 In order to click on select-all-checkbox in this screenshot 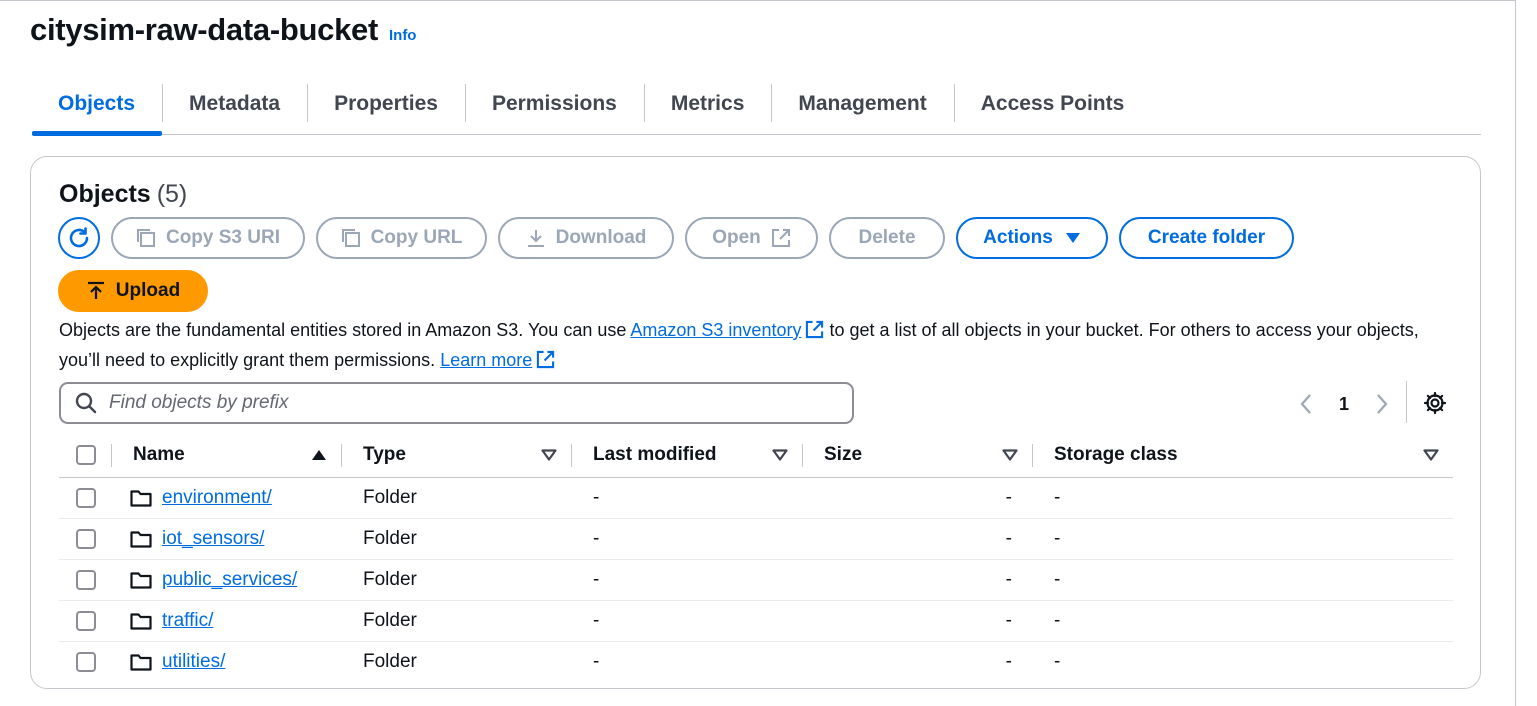, I will do `click(86, 455)`.